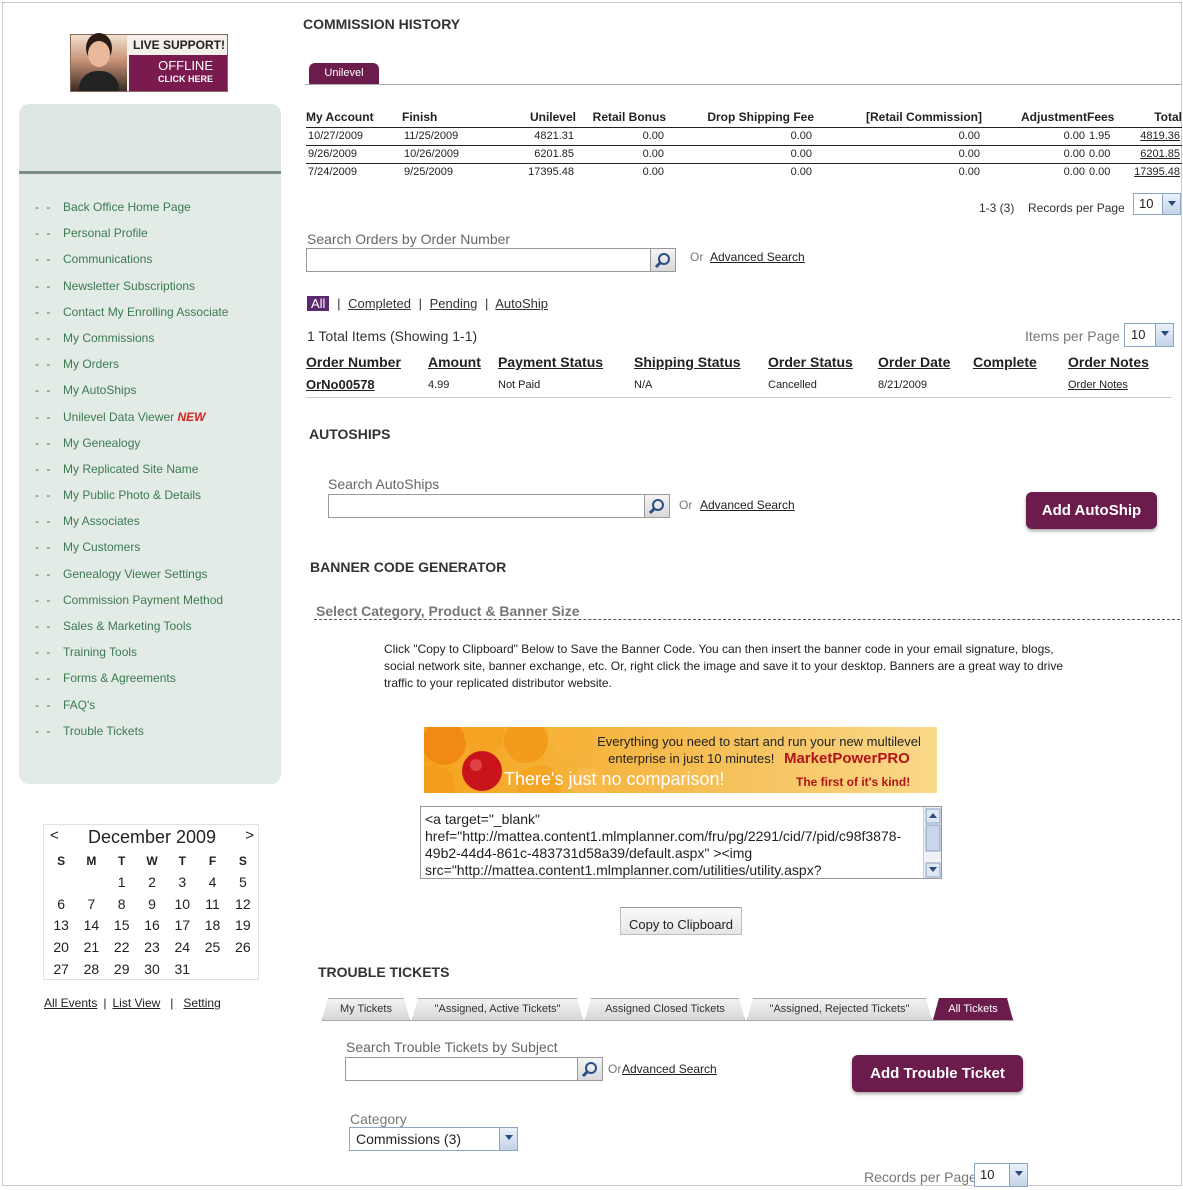 The image size is (1183, 1190). Describe the element at coordinates (91, 925) in the screenshot. I see `calendar-day: 14` at that location.